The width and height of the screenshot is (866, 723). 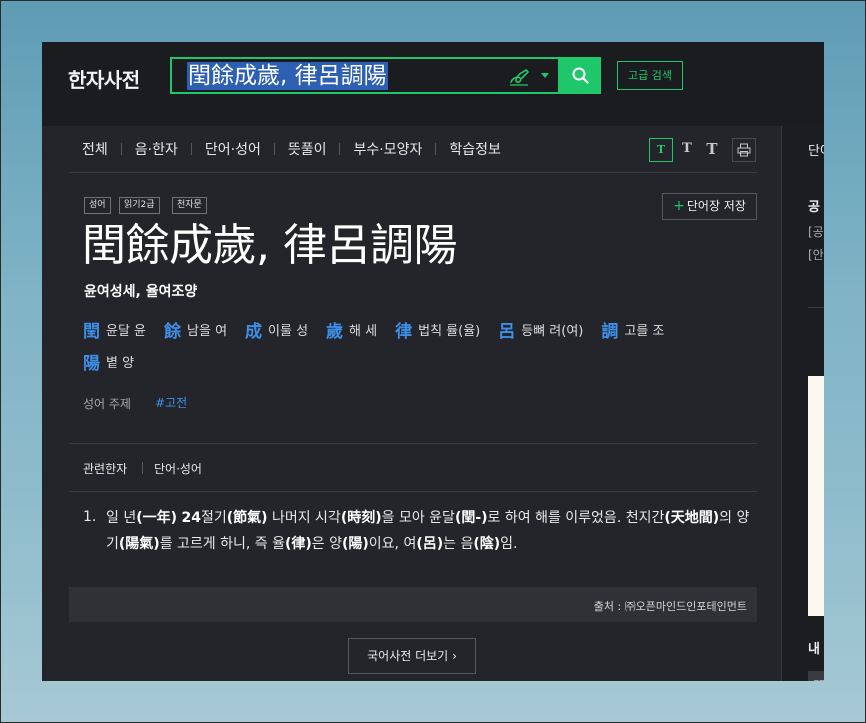 I want to click on definition-segment: 를 고르게 하니, 즉 율, so click(x=222, y=544).